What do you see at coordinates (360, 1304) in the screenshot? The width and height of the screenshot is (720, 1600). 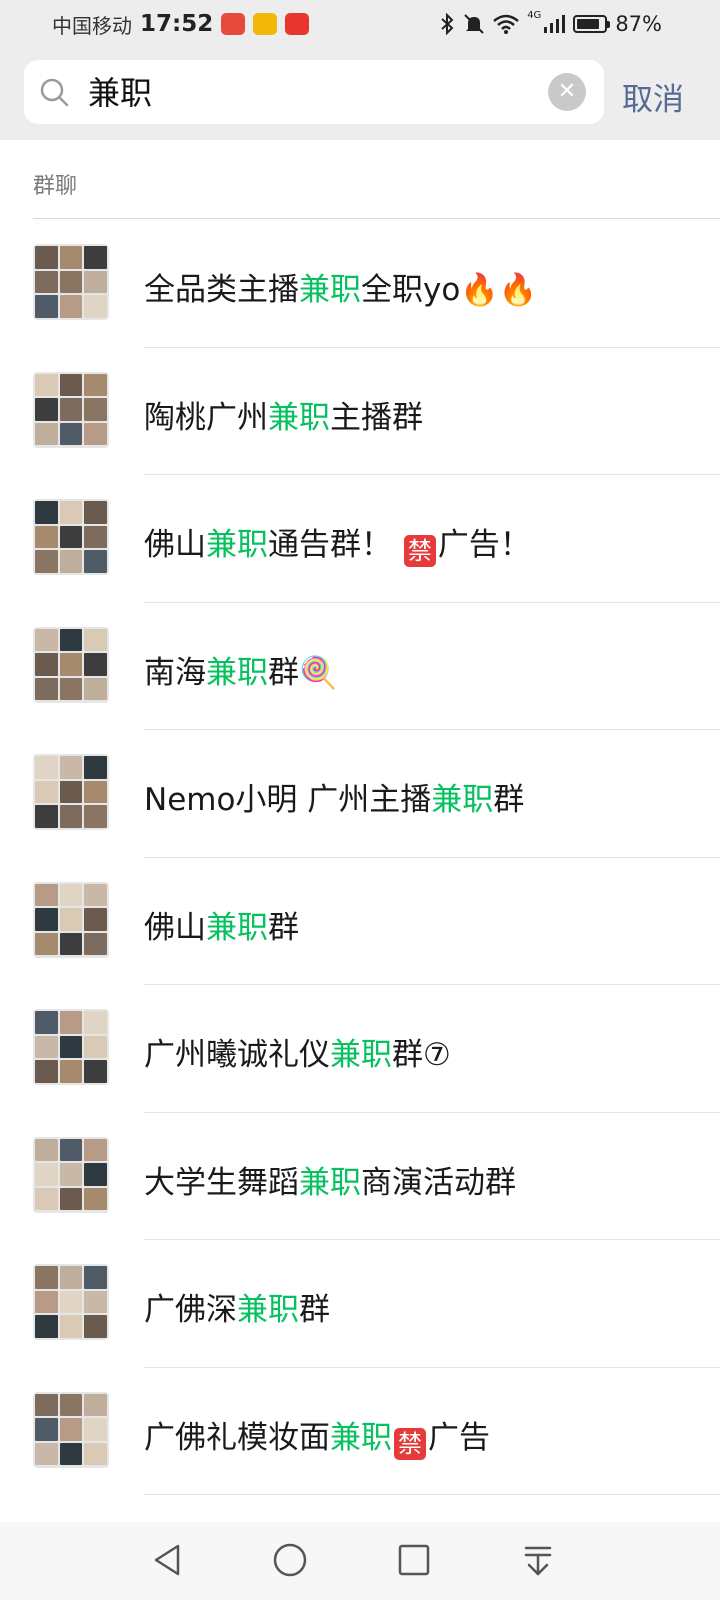 I see `group-list-item: 广佛深兼职群` at bounding box center [360, 1304].